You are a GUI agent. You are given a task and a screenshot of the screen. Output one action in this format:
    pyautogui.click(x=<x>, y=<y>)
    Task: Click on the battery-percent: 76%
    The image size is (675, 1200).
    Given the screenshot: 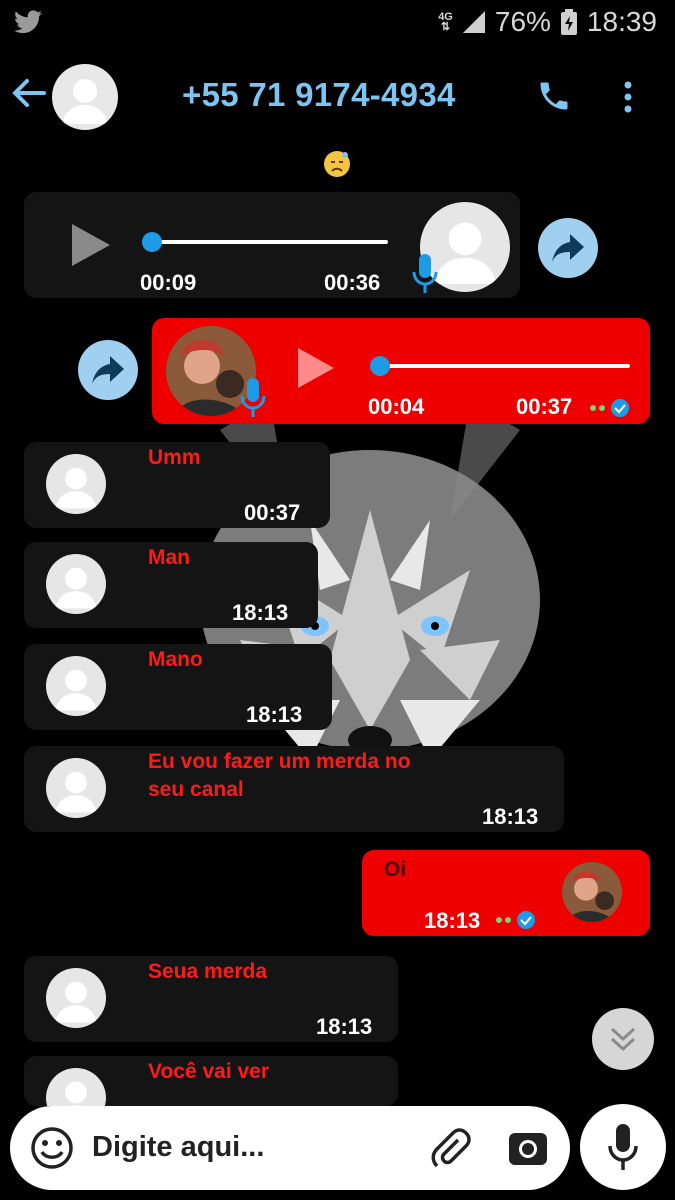 What is the action you would take?
    pyautogui.click(x=522, y=21)
    